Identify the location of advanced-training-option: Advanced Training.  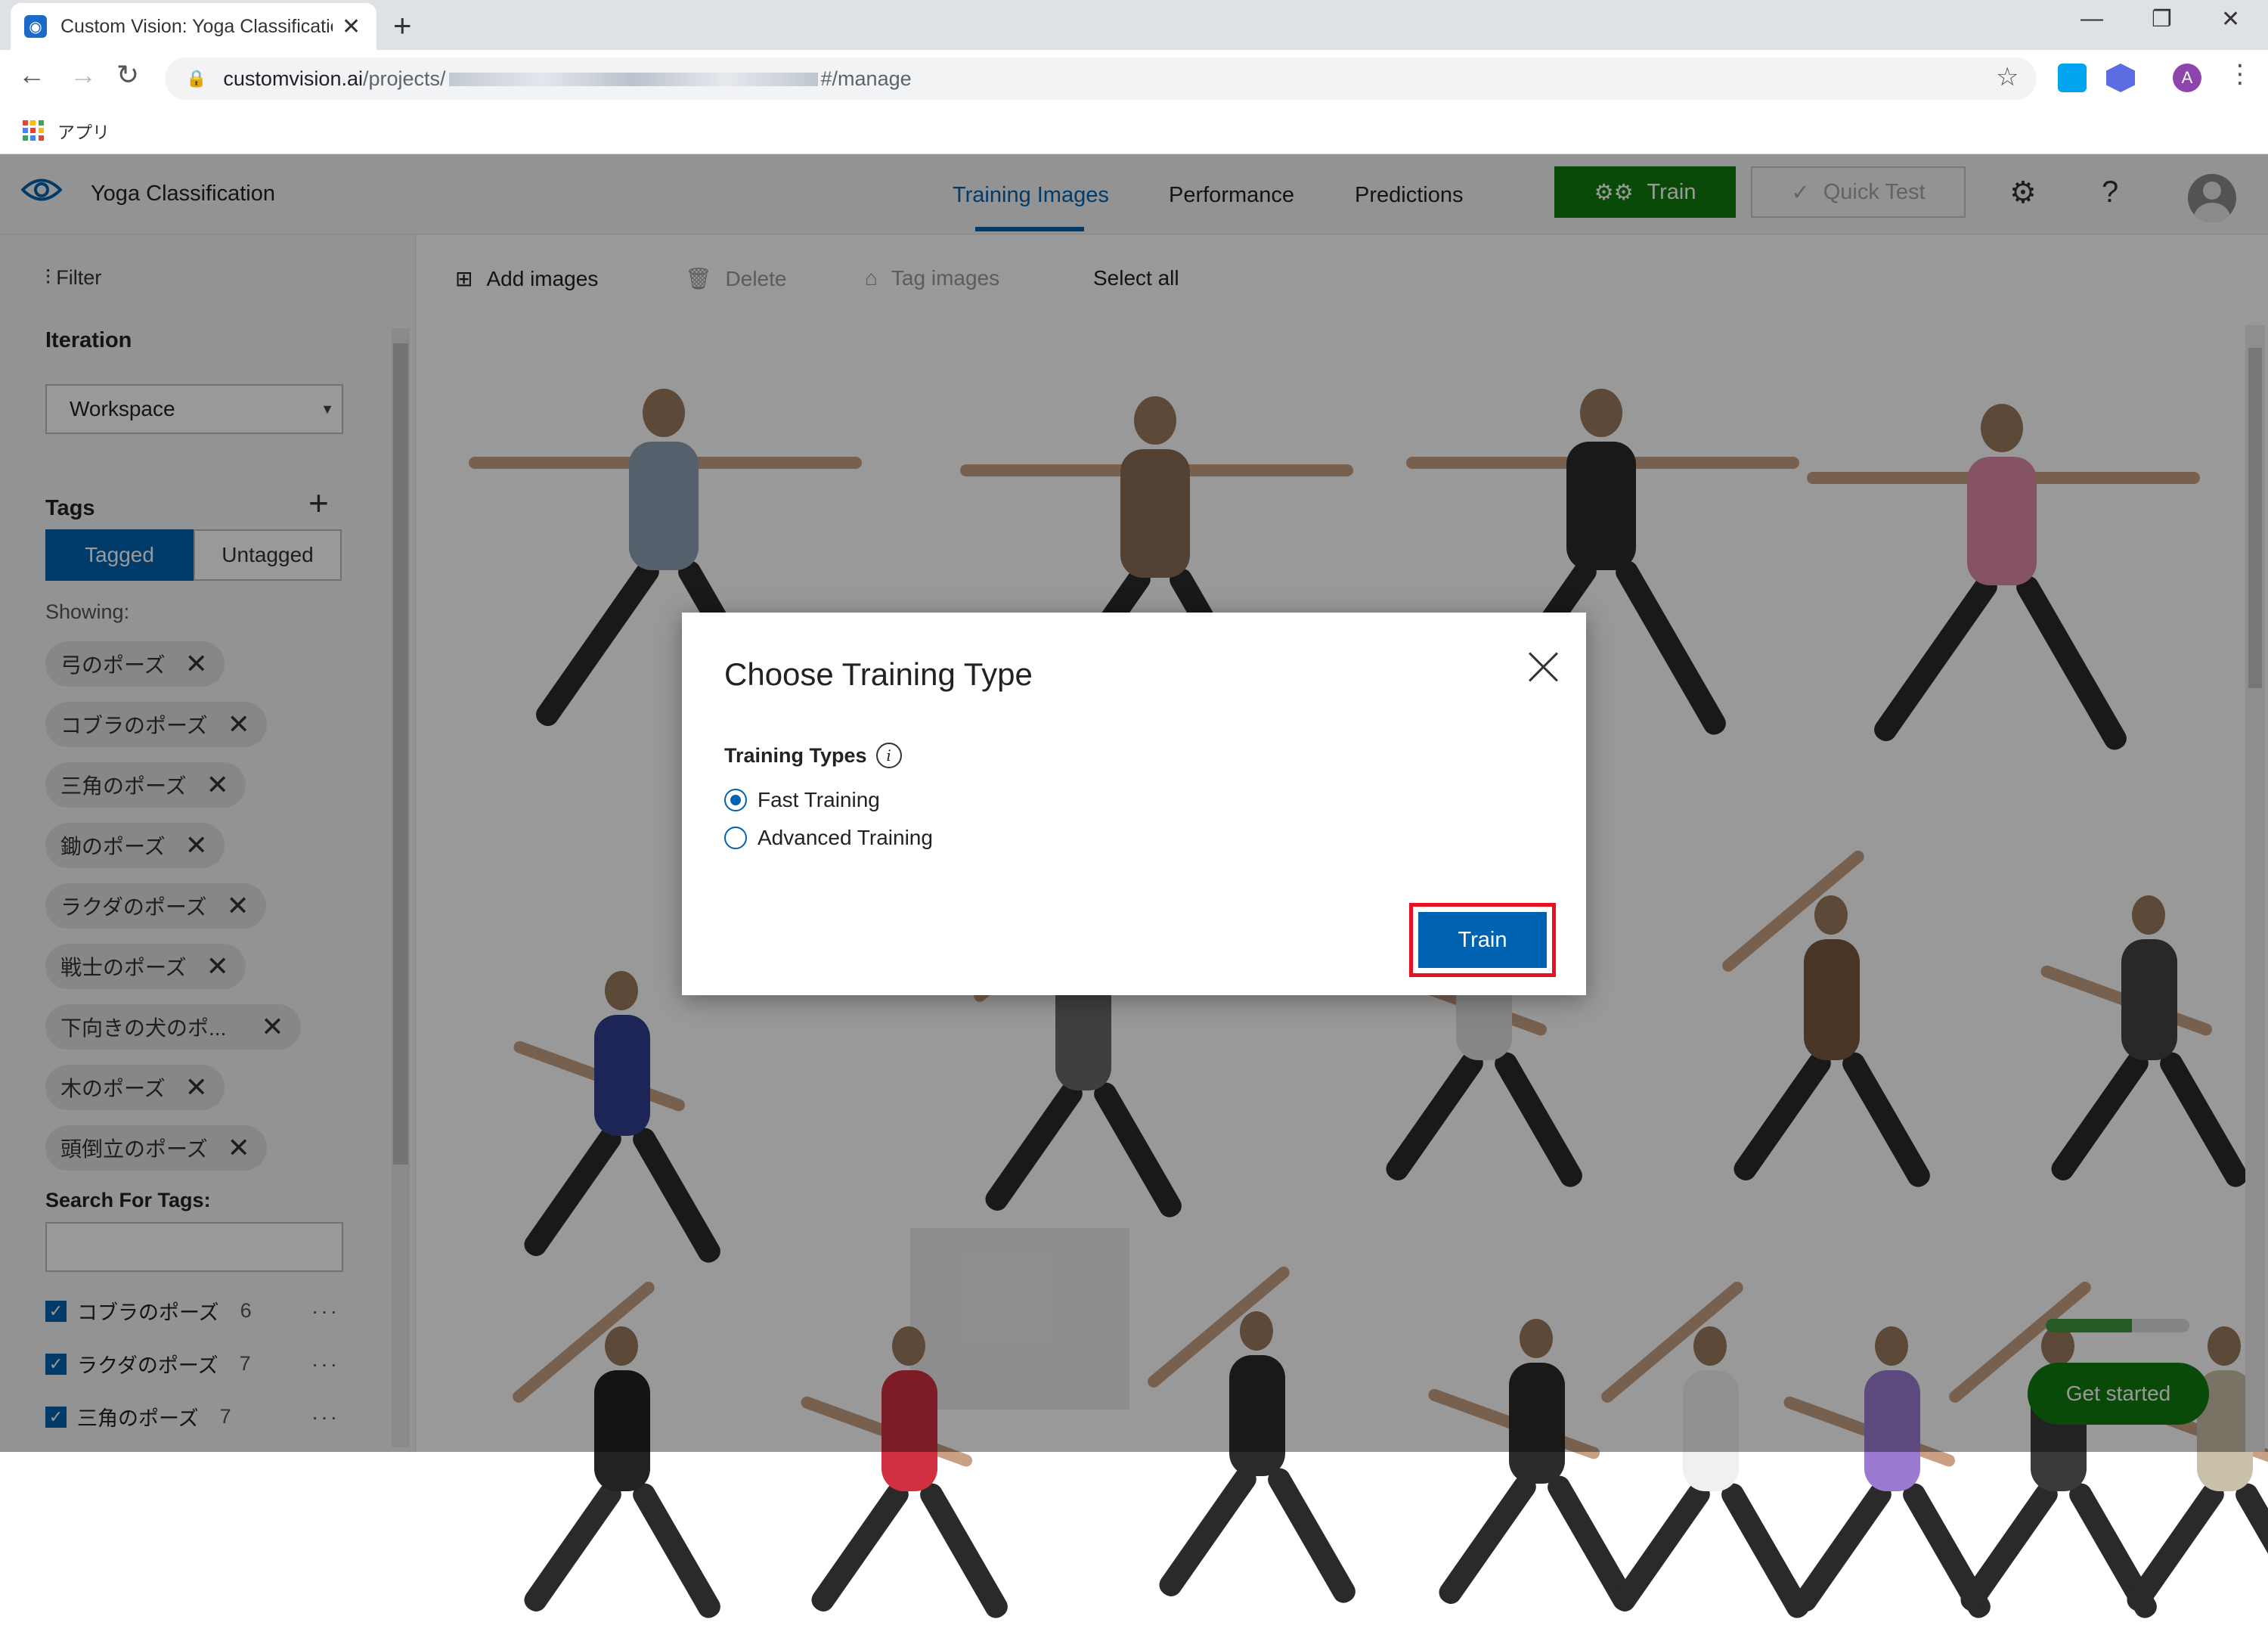
(829, 838).